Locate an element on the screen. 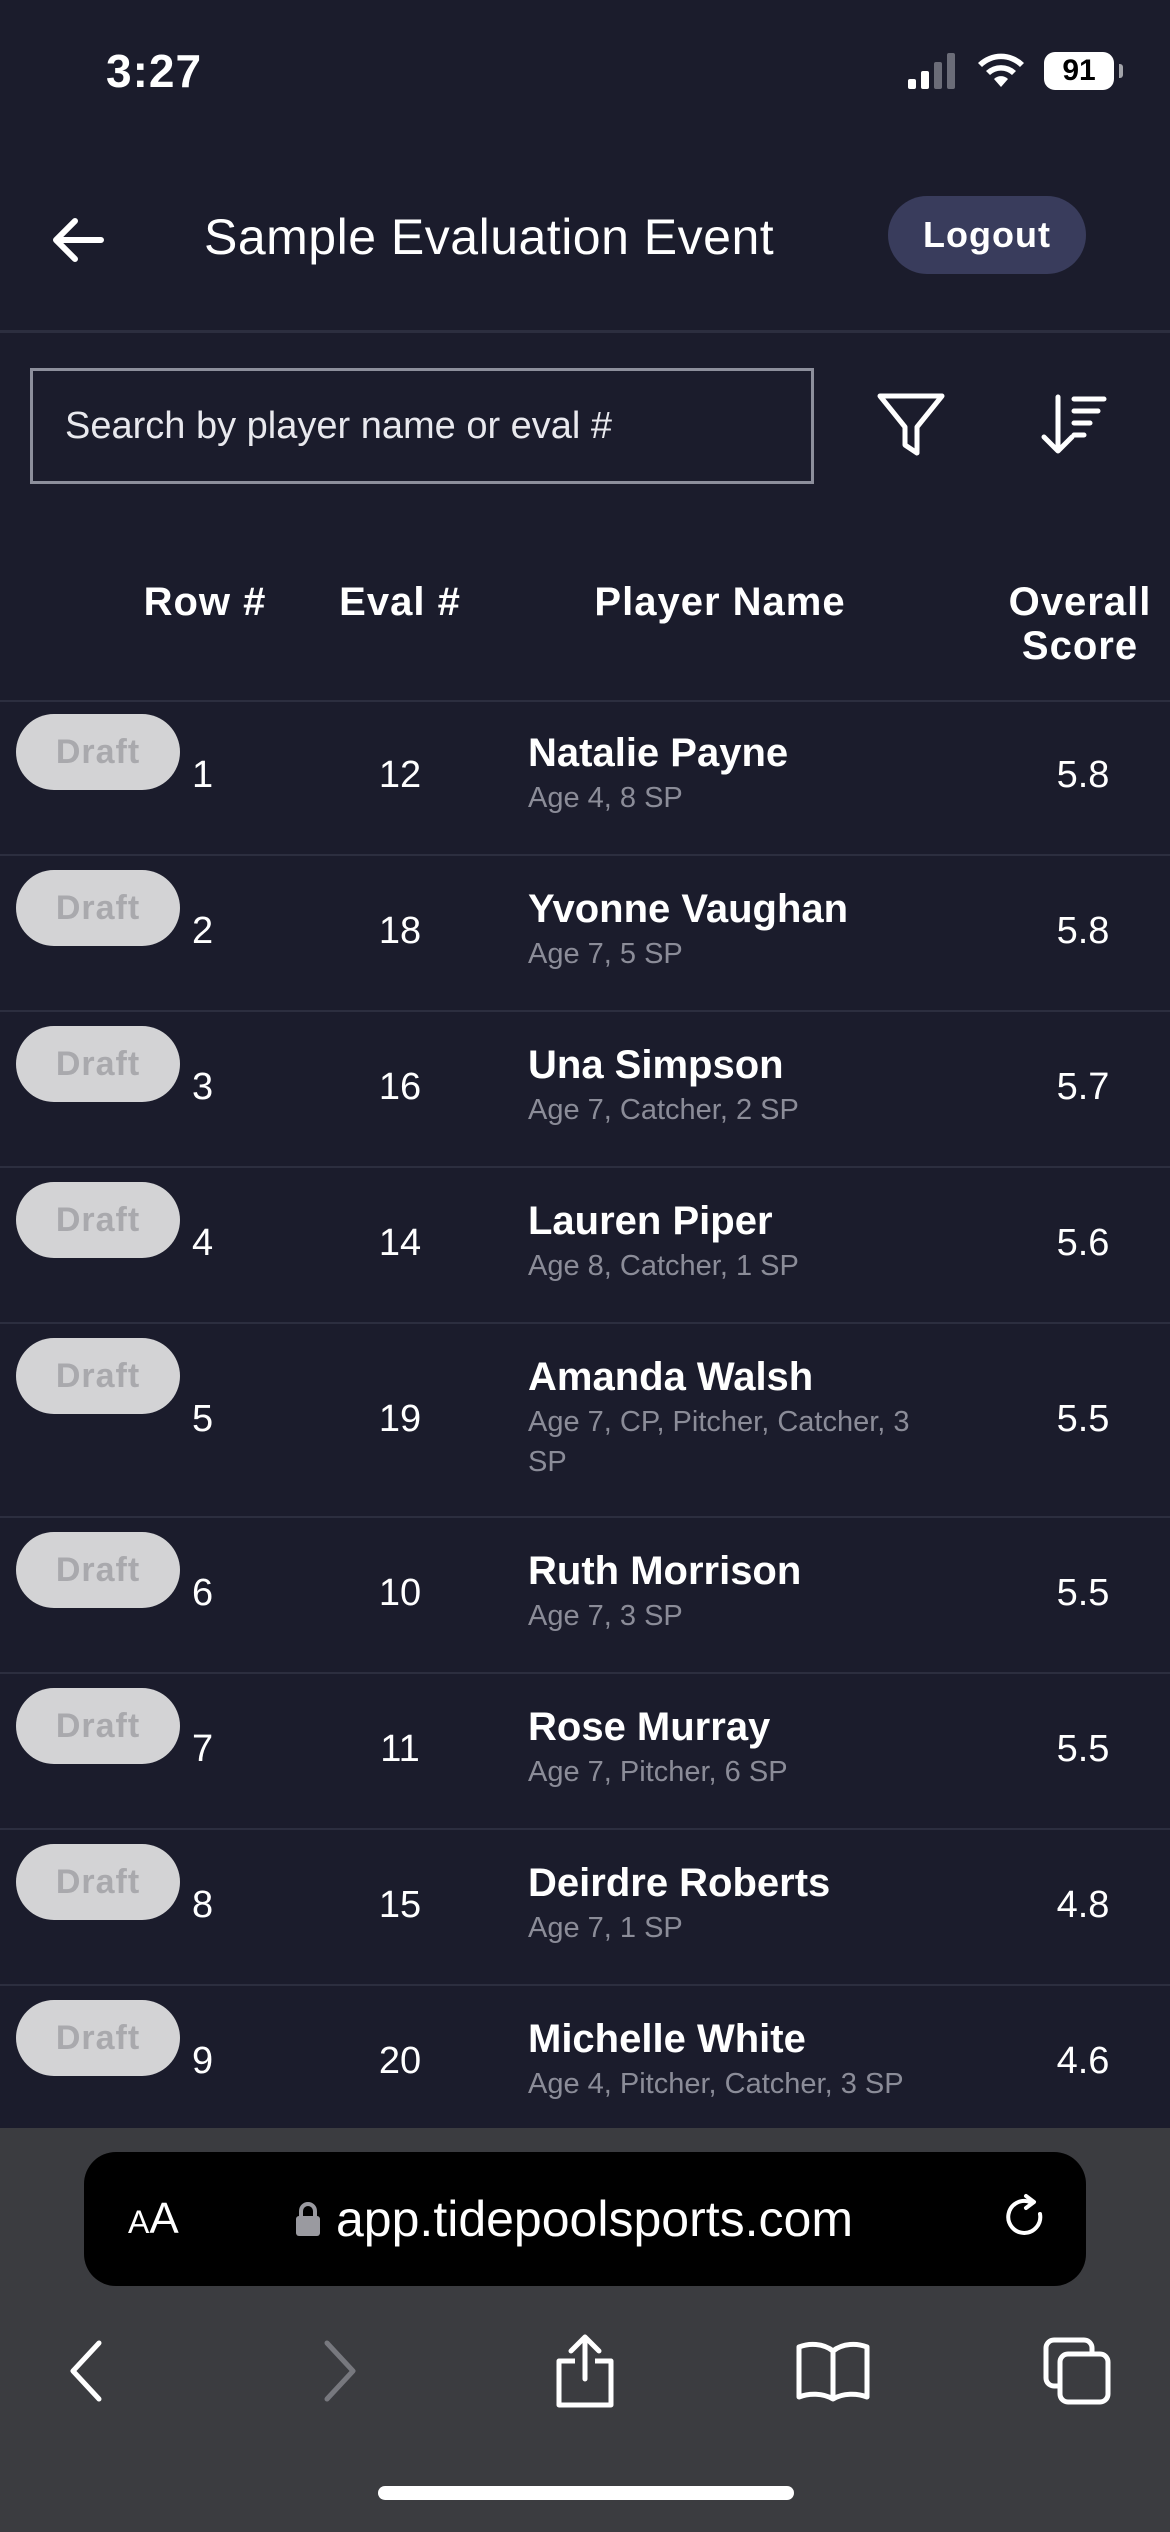 Image resolution: width=1170 pixels, height=2532 pixels. eval-number: 20 is located at coordinates (400, 2061).